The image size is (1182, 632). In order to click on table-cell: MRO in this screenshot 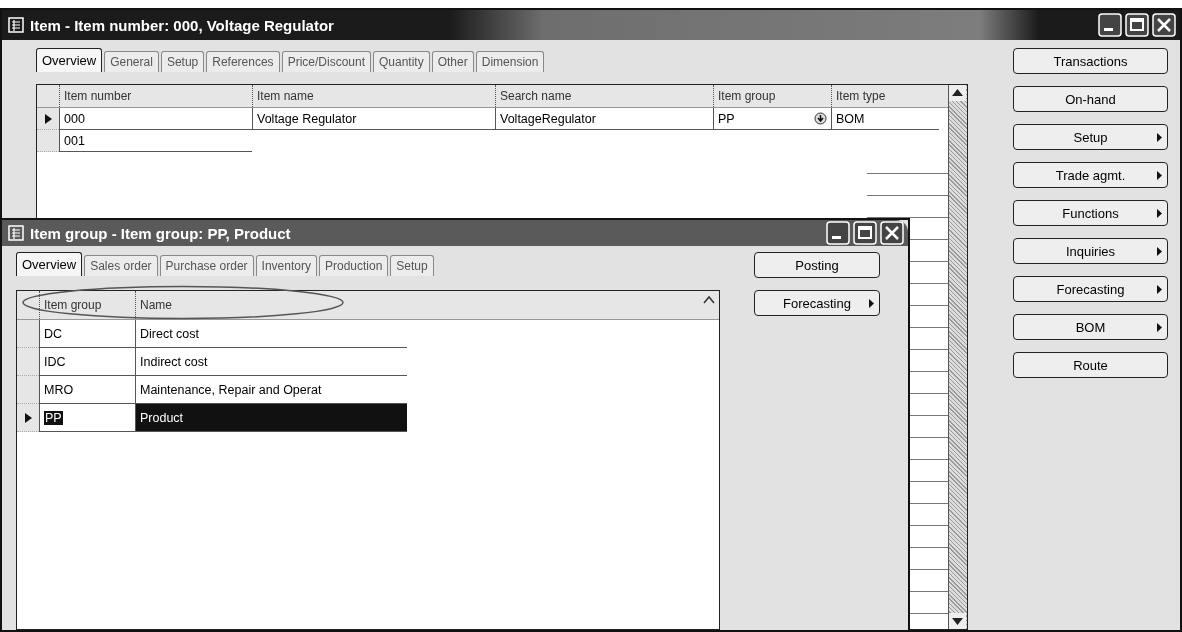, I will do `click(59, 389)`.